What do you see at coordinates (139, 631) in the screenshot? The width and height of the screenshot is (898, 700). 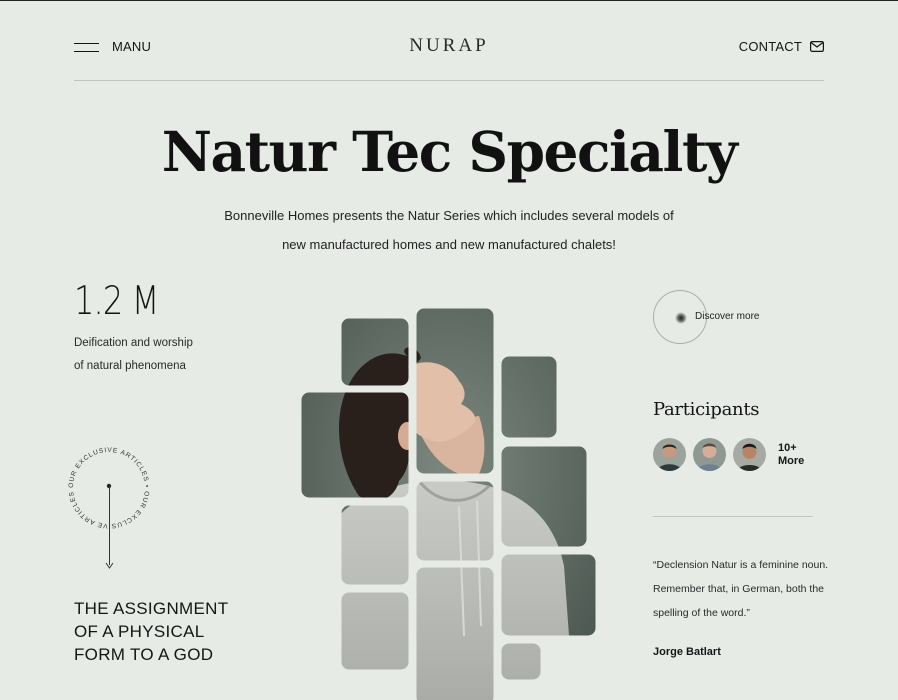 I see `assignment-line: OF A PHYSICAL` at bounding box center [139, 631].